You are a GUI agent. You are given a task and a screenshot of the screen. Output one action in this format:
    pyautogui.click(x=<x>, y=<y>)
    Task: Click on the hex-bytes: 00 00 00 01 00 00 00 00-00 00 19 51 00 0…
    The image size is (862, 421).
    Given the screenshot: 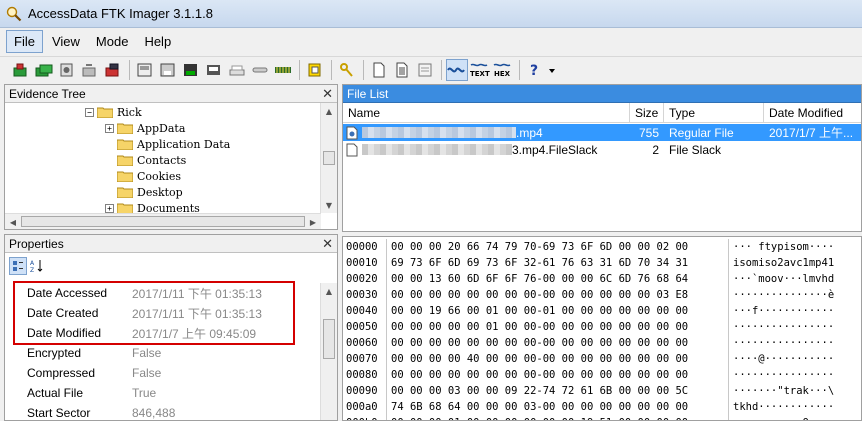 What is the action you would take?
    pyautogui.click(x=558, y=417)
    